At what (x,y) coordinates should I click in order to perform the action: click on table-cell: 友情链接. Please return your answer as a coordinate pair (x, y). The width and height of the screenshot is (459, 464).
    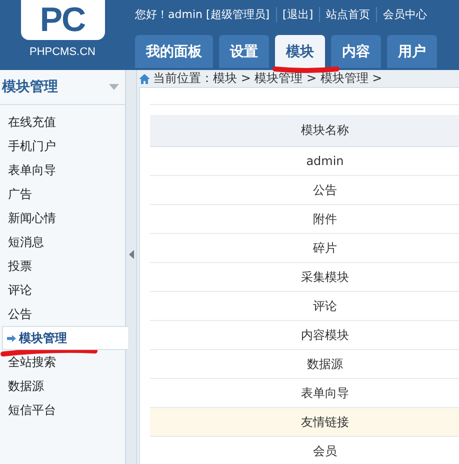
    Looking at the image, I should click on (304, 422).